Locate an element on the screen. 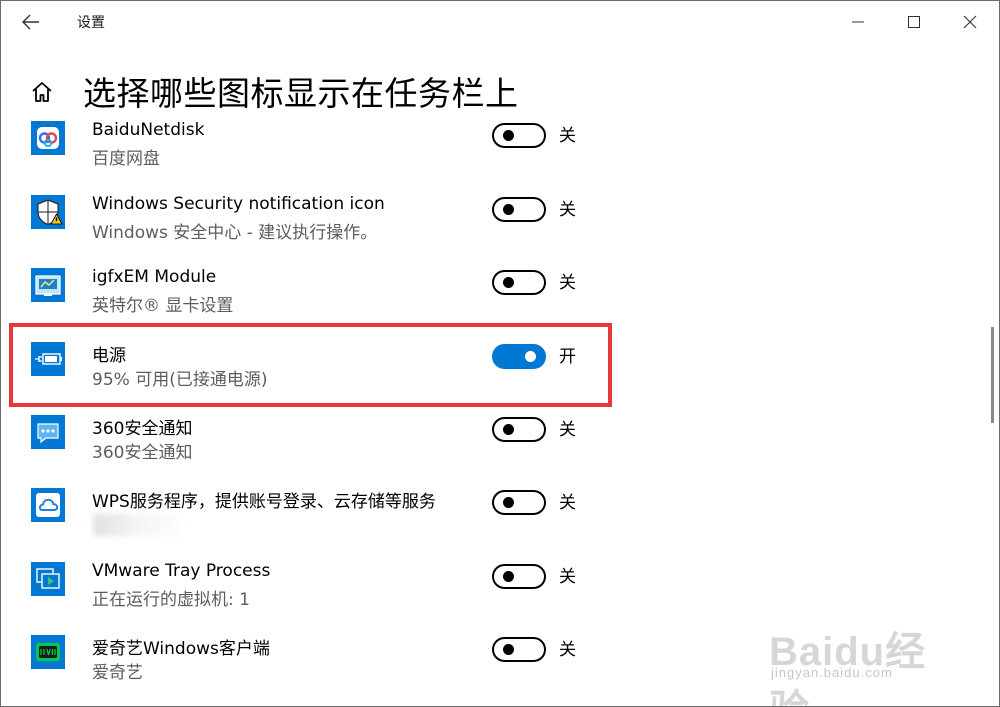 The height and width of the screenshot is (707, 1000). maximize-icon is located at coordinates (914, 22).